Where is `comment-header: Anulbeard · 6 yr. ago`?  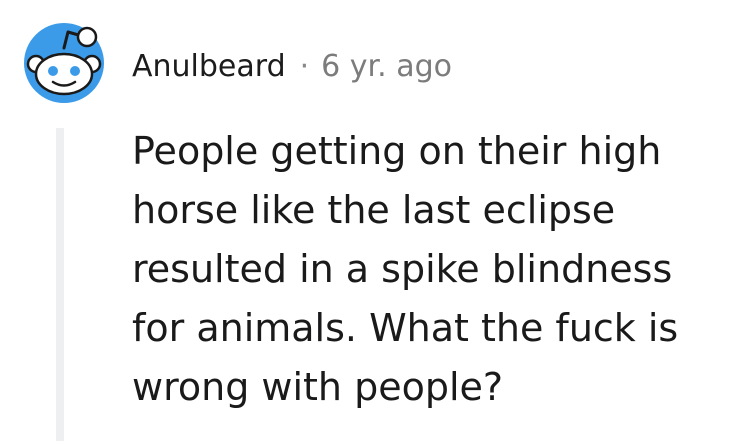 comment-header: Anulbeard · 6 yr. ago is located at coordinates (292, 66).